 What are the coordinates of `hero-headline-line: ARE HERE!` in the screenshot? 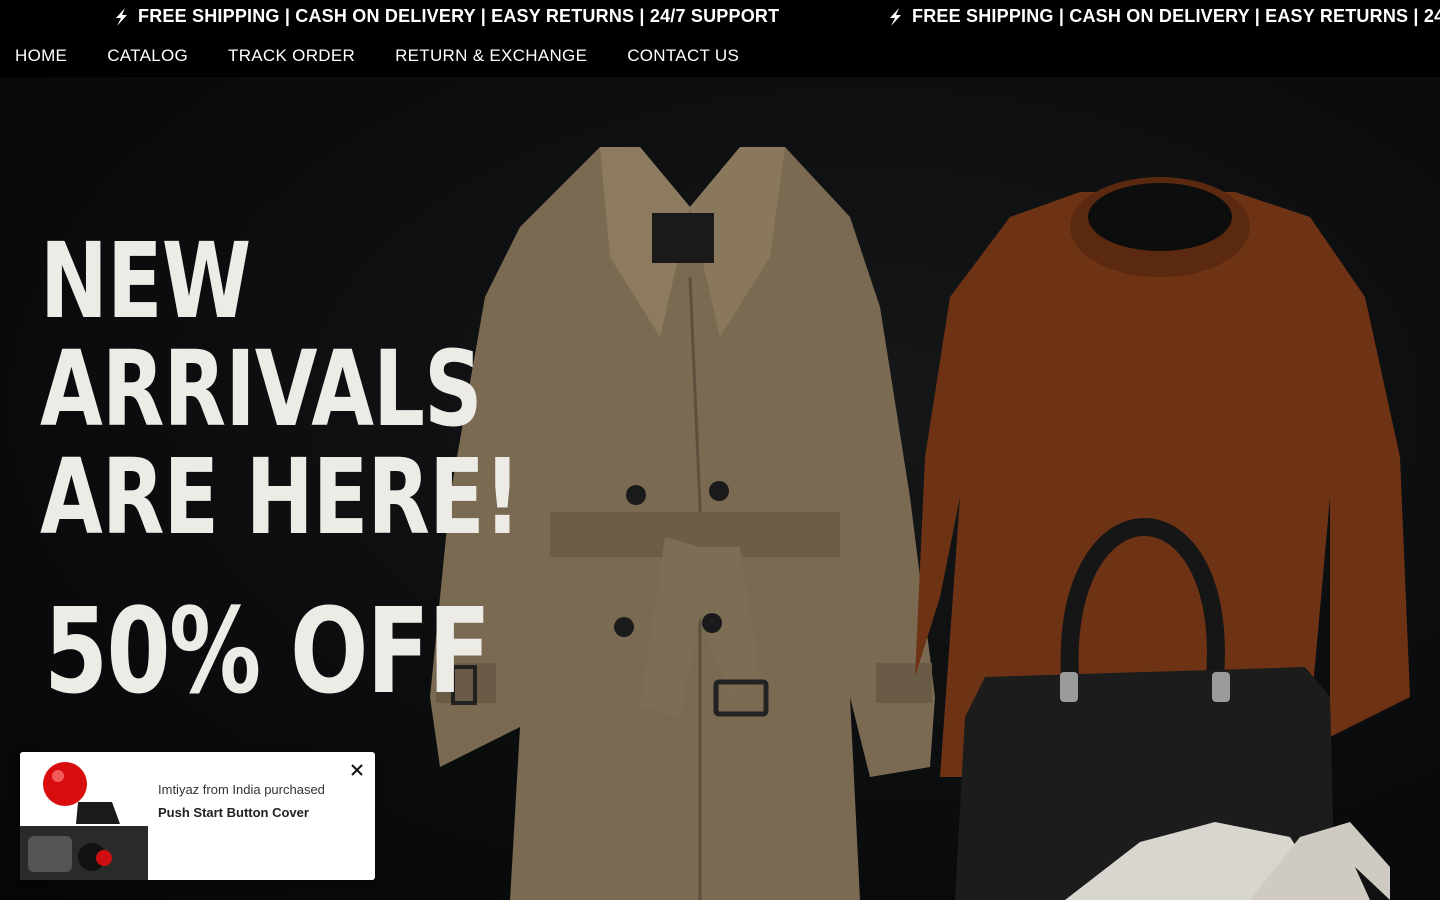 It's located at (280, 497).